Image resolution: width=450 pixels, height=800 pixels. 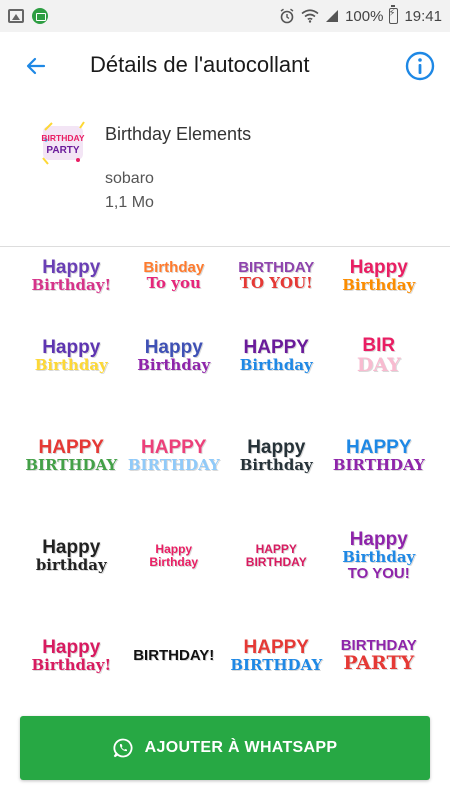 I want to click on sticker: BIRTHDAY!, so click(x=173, y=656).